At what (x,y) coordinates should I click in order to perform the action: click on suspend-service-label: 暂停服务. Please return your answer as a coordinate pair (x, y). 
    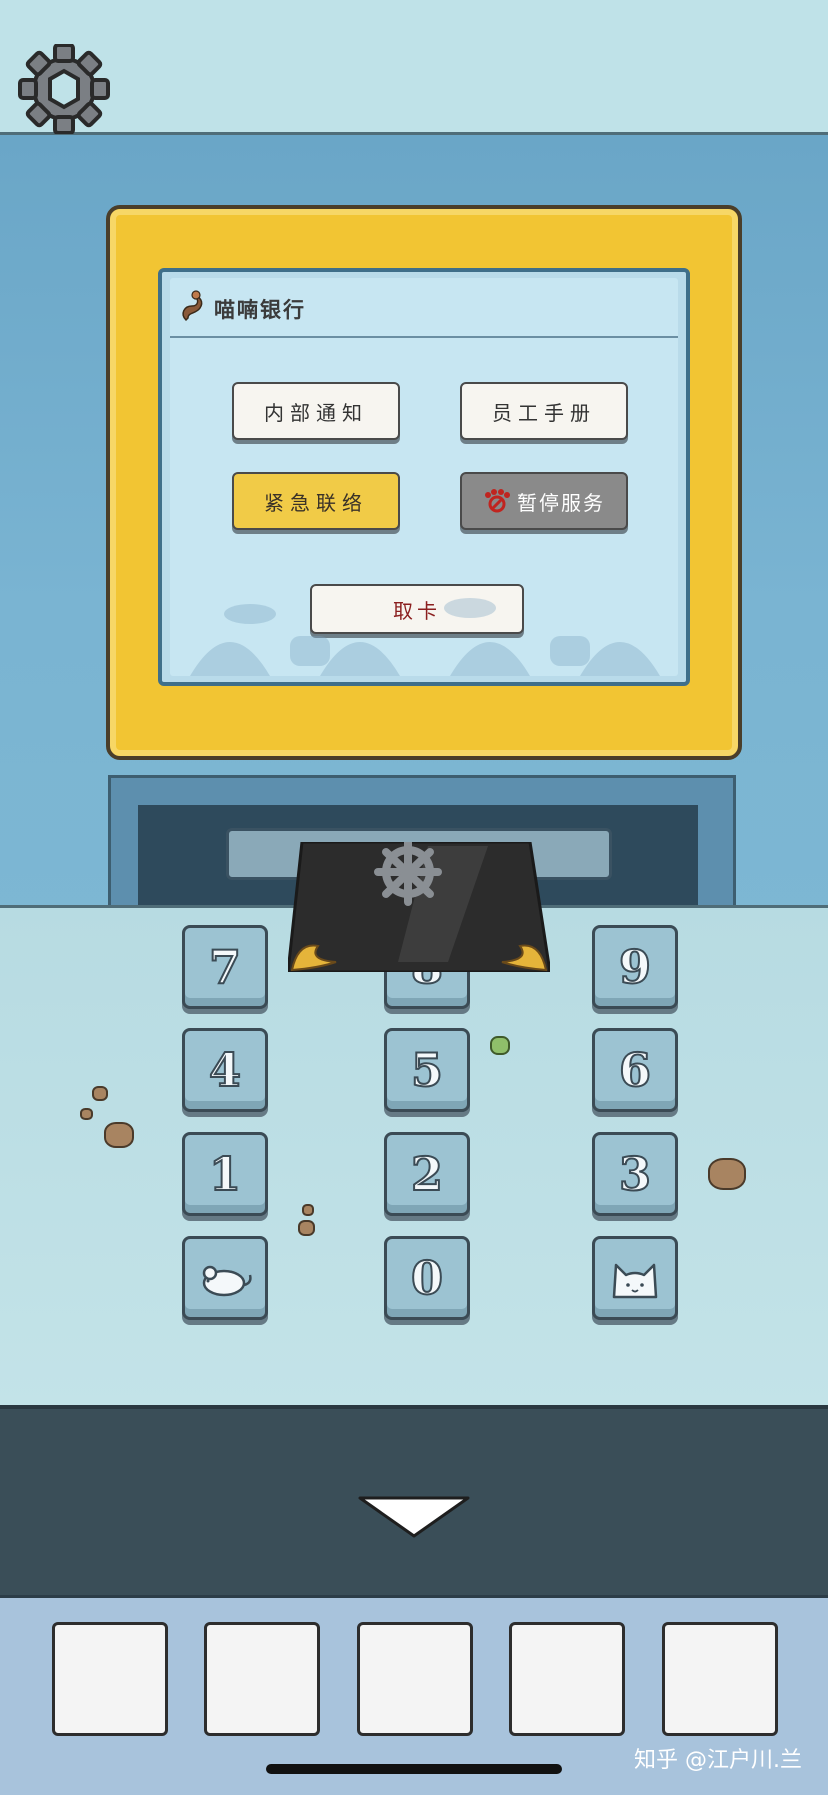
    Looking at the image, I should click on (561, 502).